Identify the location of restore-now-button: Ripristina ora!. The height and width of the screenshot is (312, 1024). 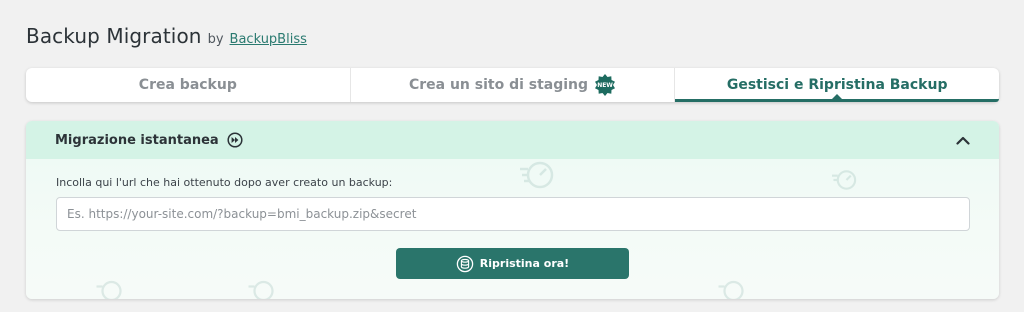
(512, 263).